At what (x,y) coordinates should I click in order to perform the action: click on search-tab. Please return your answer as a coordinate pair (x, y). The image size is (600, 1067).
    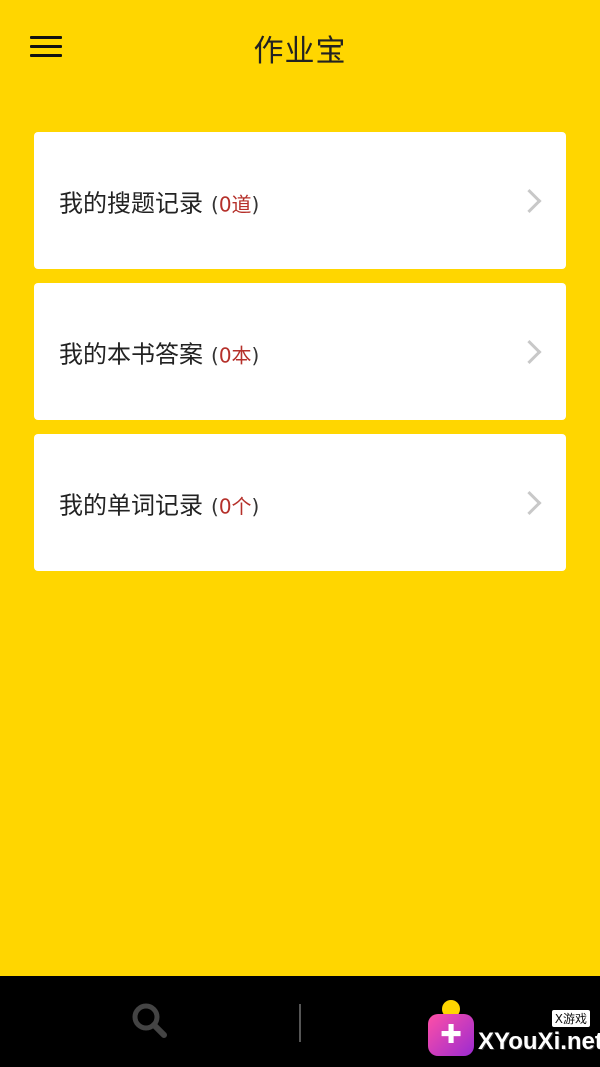
    Looking at the image, I should click on (150, 1021).